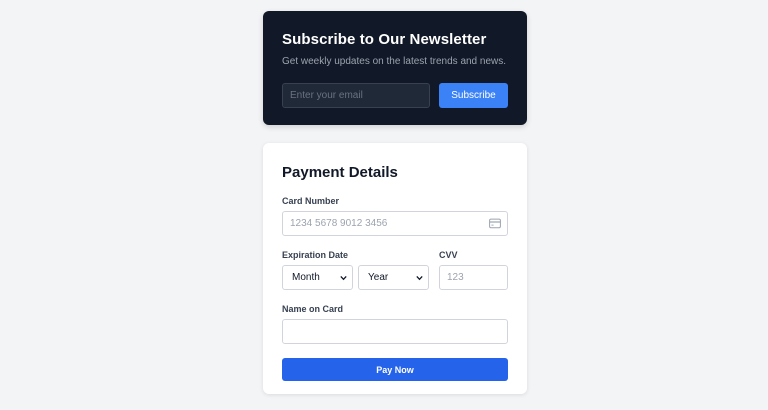  I want to click on payment-title: Payment Details, so click(340, 172).